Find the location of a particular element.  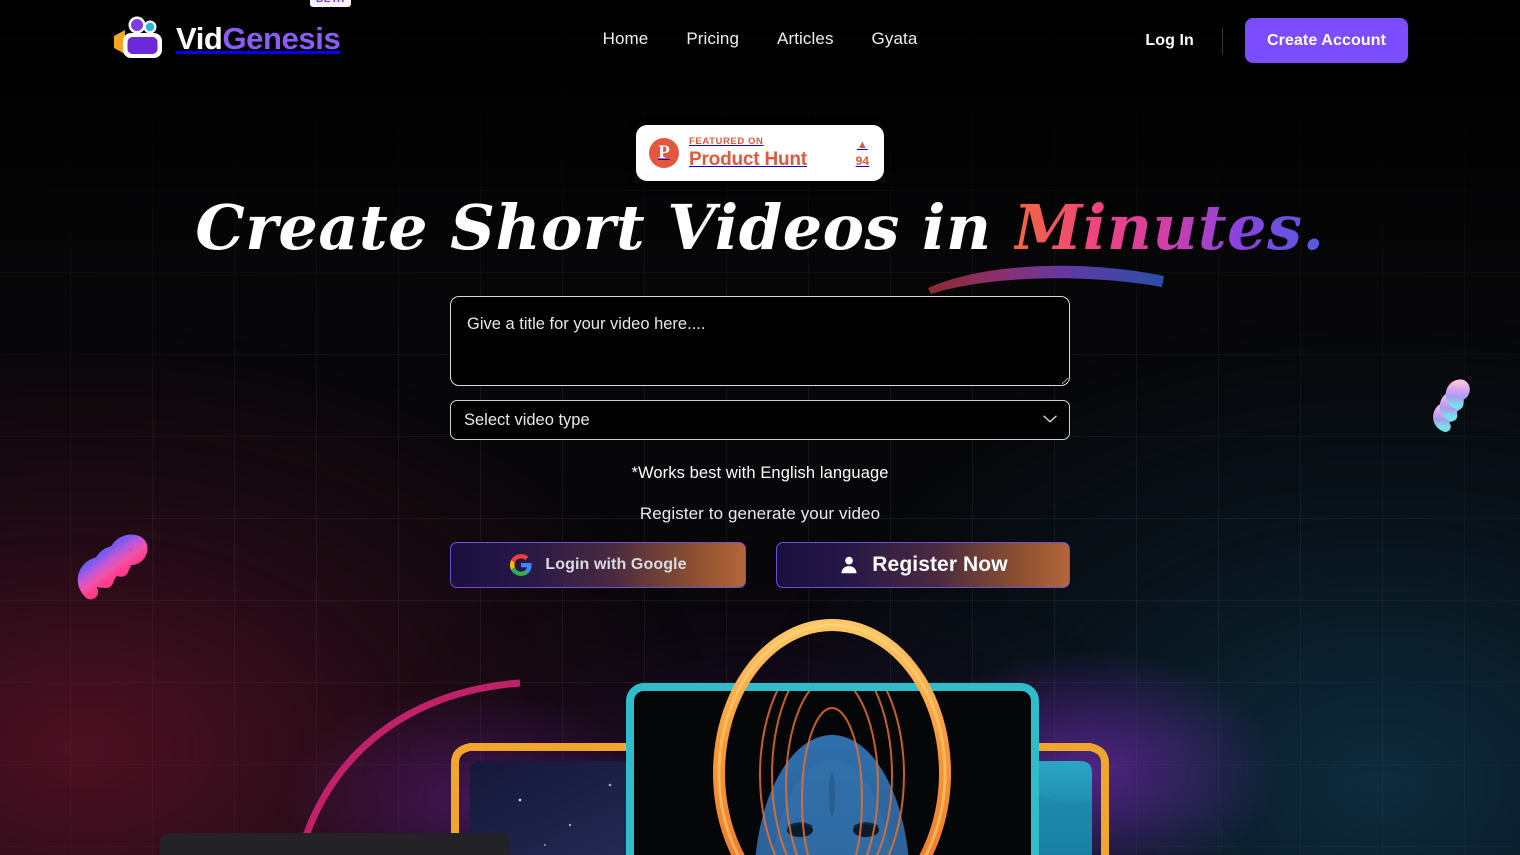

login-with-google-button: Login with Google is located at coordinates (598, 565).